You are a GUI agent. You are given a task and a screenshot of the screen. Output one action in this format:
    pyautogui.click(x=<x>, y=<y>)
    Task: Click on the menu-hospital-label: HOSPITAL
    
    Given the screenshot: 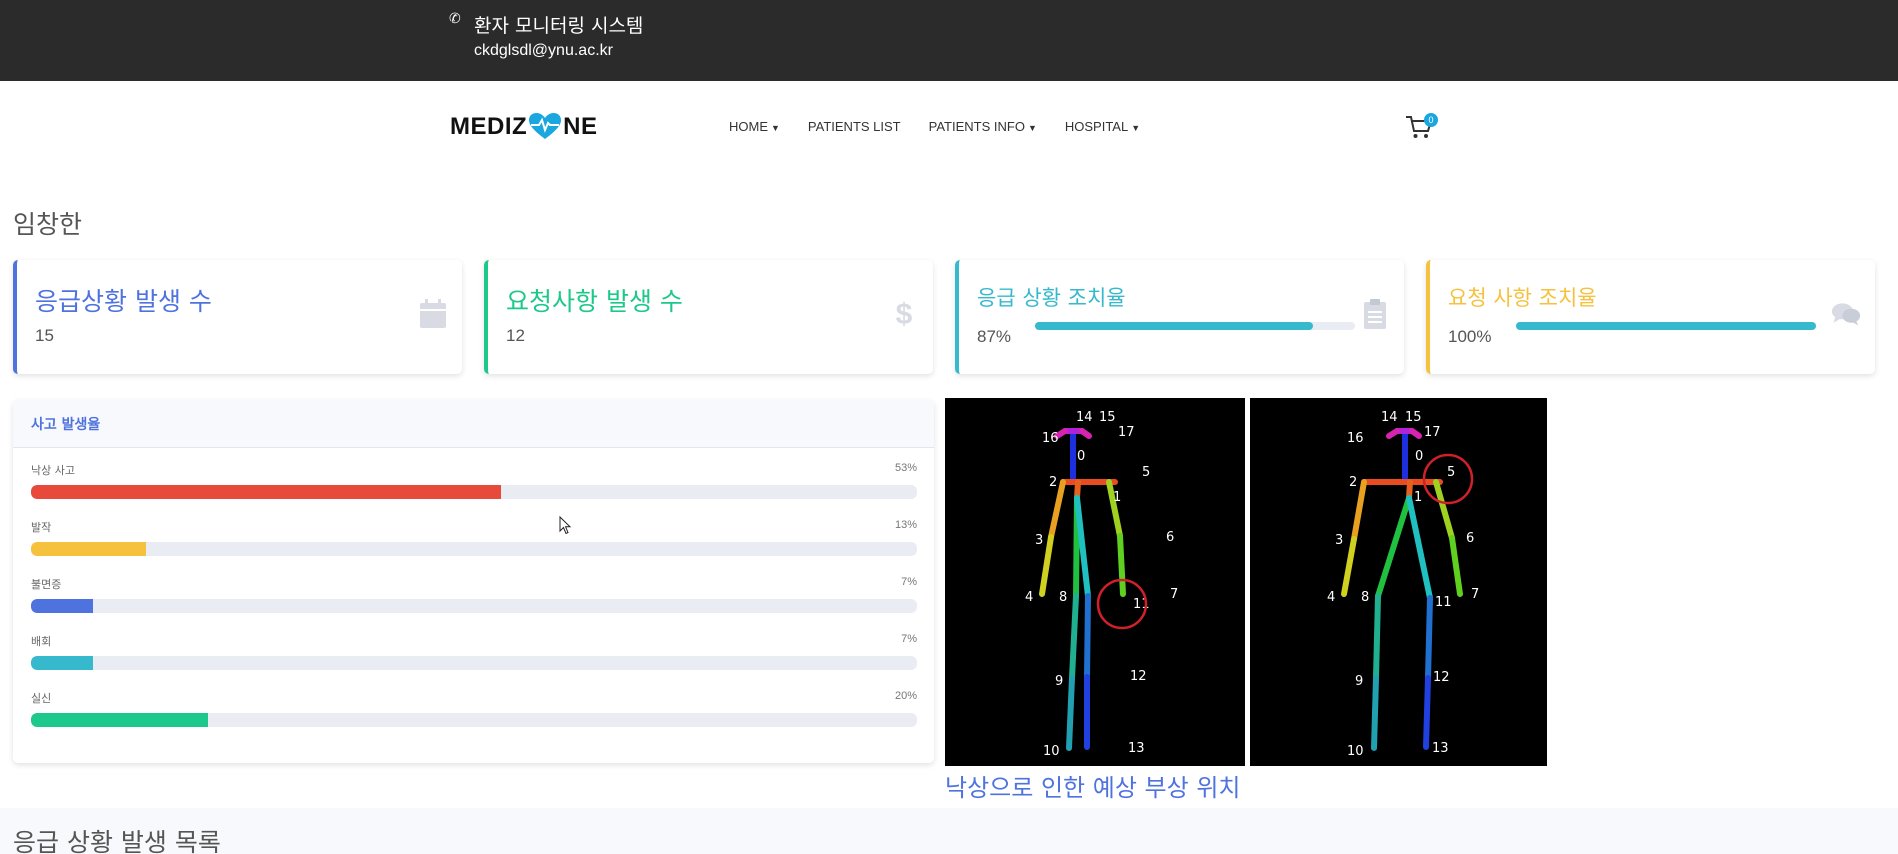 What is the action you would take?
    pyautogui.click(x=1096, y=126)
    